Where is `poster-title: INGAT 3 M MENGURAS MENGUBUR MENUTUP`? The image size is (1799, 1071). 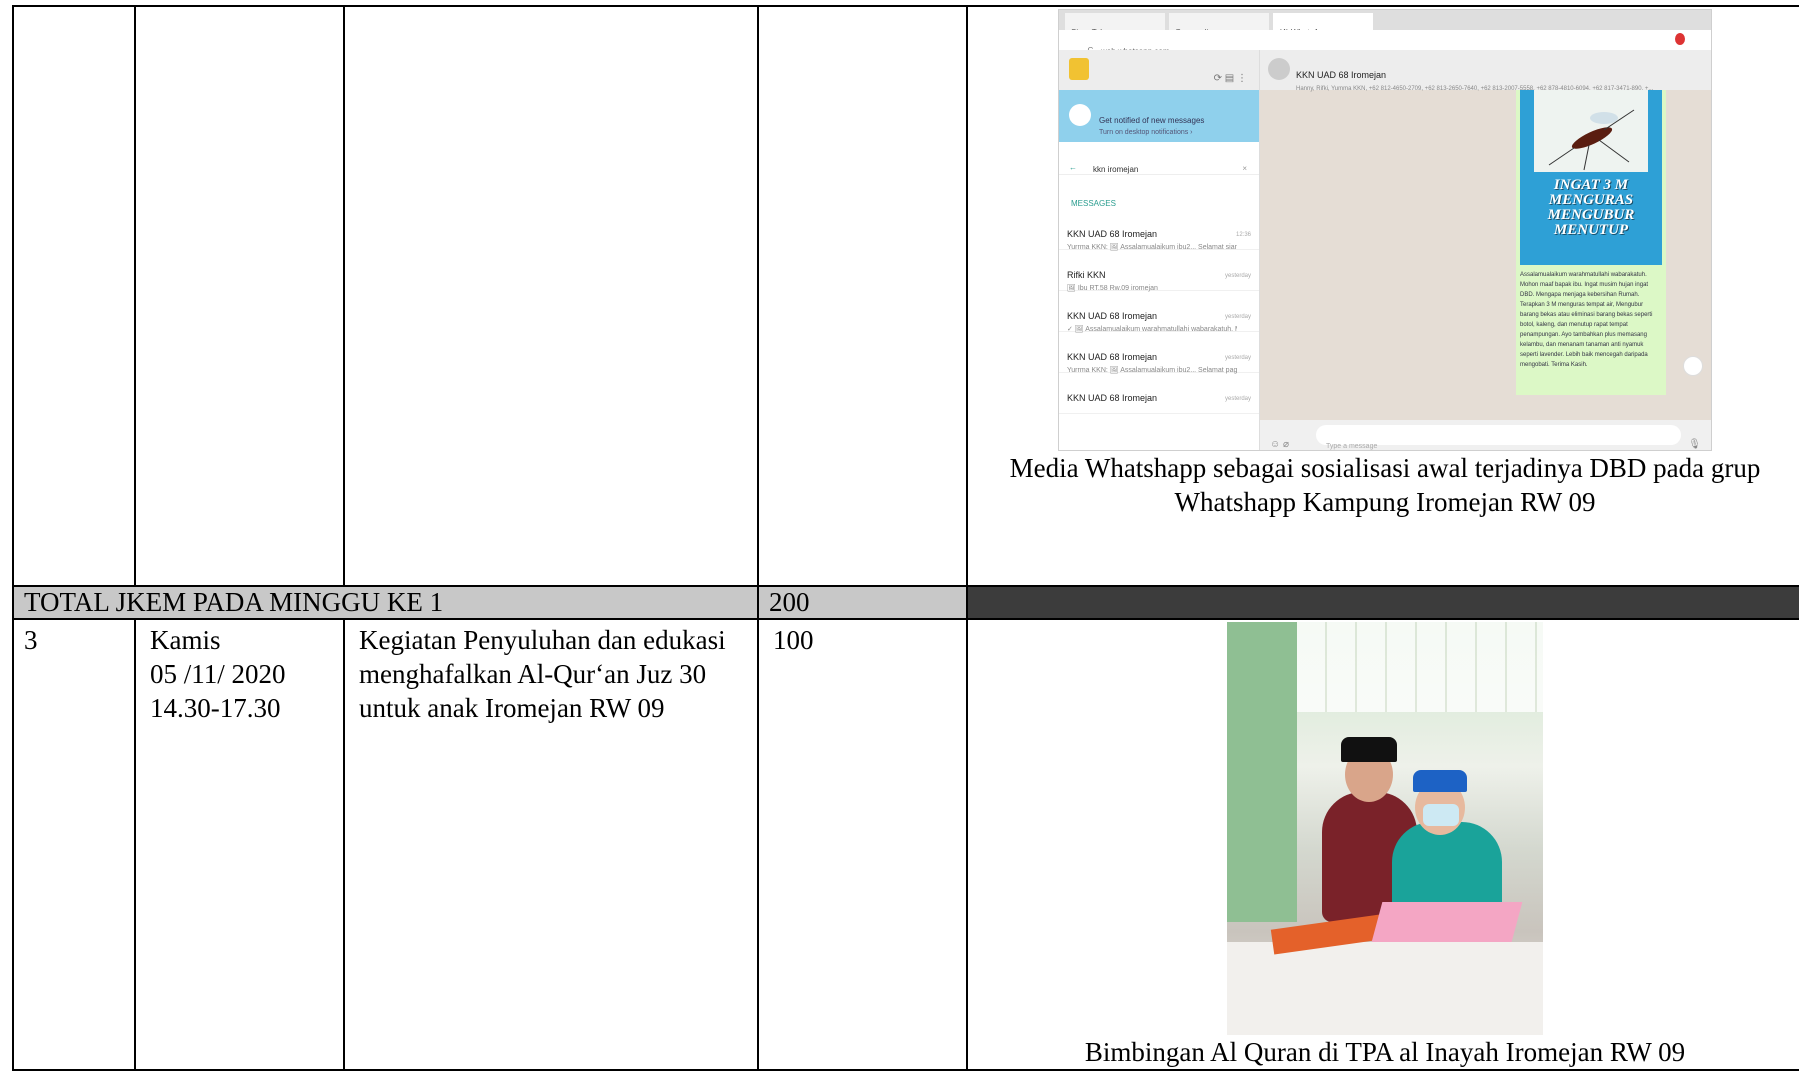 poster-title: INGAT 3 M MENGURAS MENGUBUR MENUTUP is located at coordinates (1591, 207).